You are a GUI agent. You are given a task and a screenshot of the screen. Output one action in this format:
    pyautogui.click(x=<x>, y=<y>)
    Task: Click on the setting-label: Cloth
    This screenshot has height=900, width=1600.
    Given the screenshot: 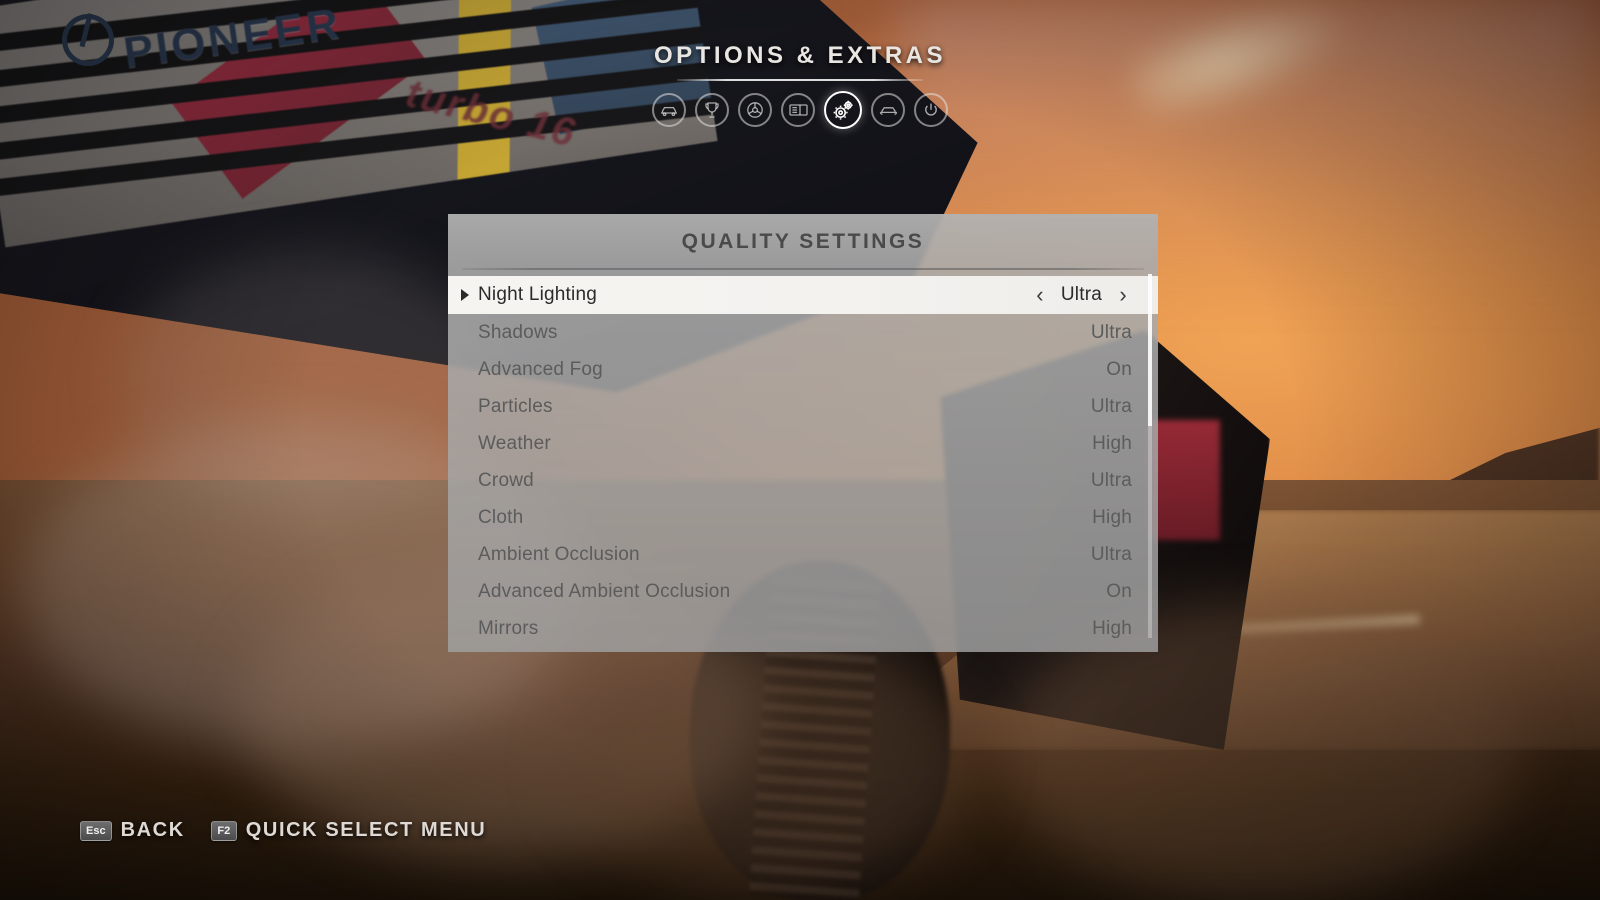 What is the action you would take?
    pyautogui.click(x=501, y=517)
    